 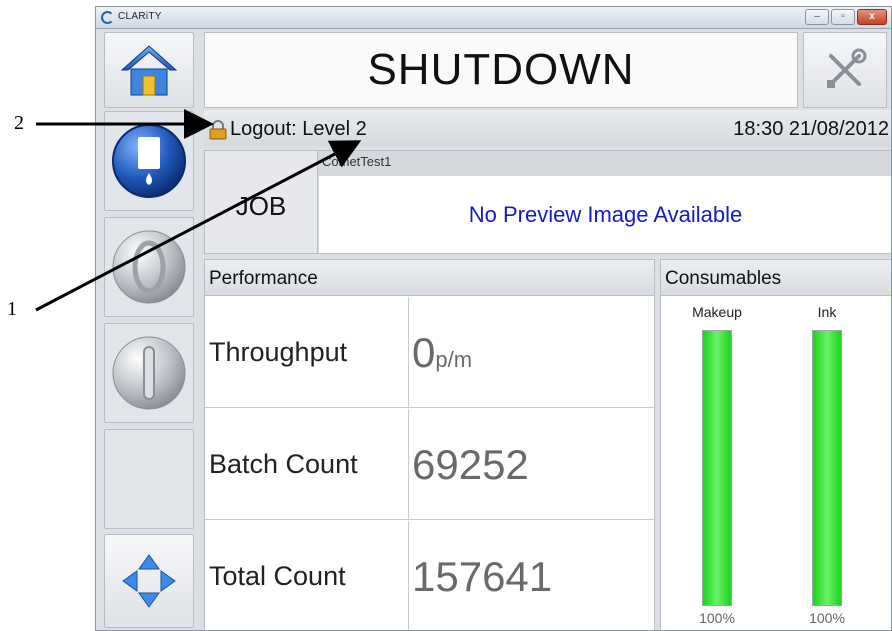 What do you see at coordinates (872, 17) in the screenshot?
I see `close-button: x` at bounding box center [872, 17].